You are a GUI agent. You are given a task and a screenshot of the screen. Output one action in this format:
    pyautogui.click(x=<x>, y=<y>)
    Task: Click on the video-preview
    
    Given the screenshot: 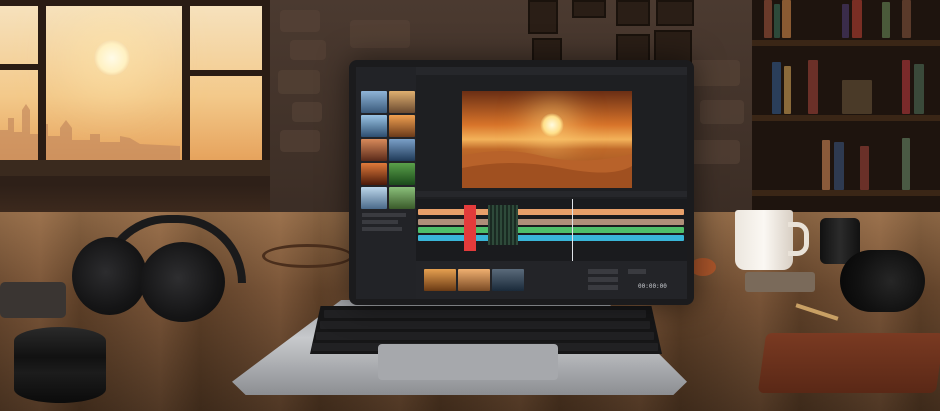 What is the action you would take?
    pyautogui.click(x=547, y=139)
    